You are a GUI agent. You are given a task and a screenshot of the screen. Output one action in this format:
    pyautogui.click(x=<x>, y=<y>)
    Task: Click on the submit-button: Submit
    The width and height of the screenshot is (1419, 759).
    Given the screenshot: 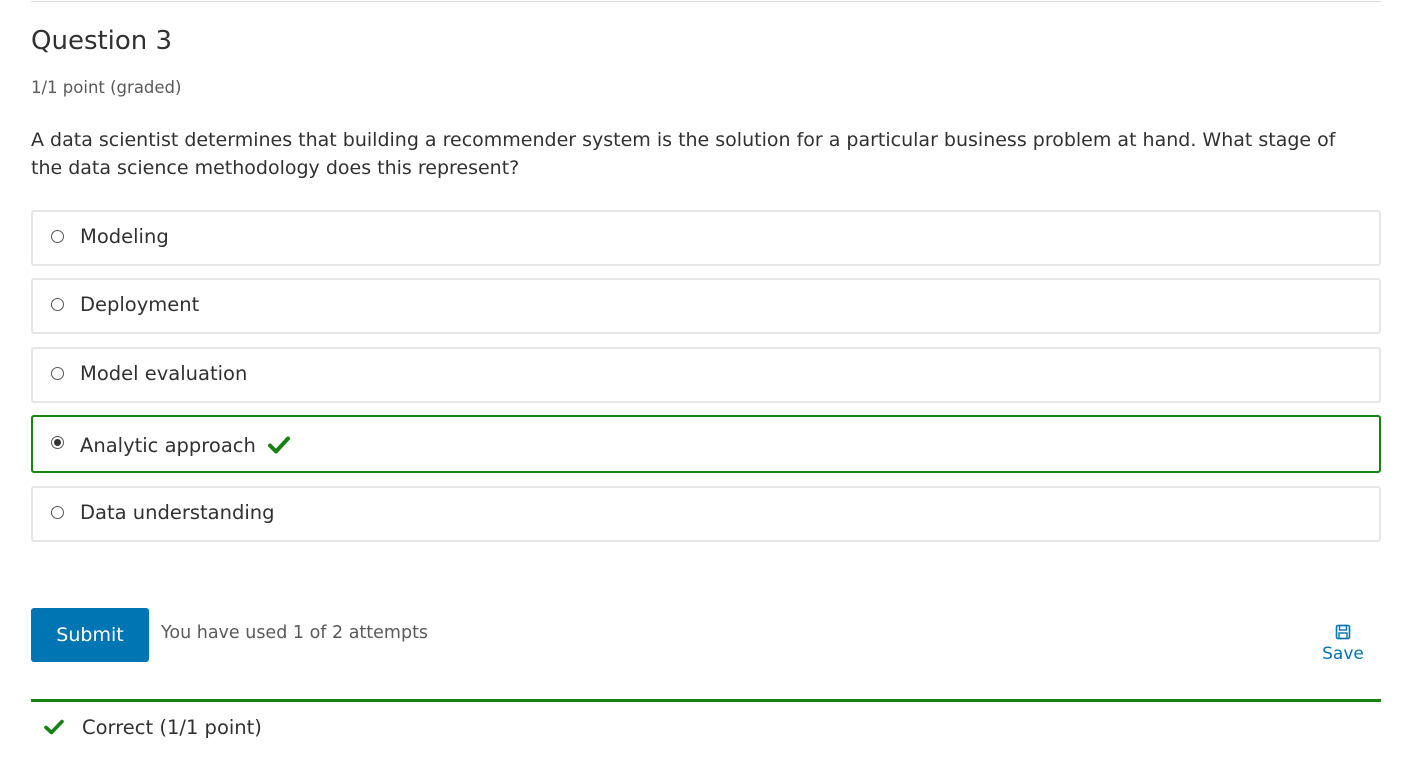 What is the action you would take?
    pyautogui.click(x=90, y=635)
    